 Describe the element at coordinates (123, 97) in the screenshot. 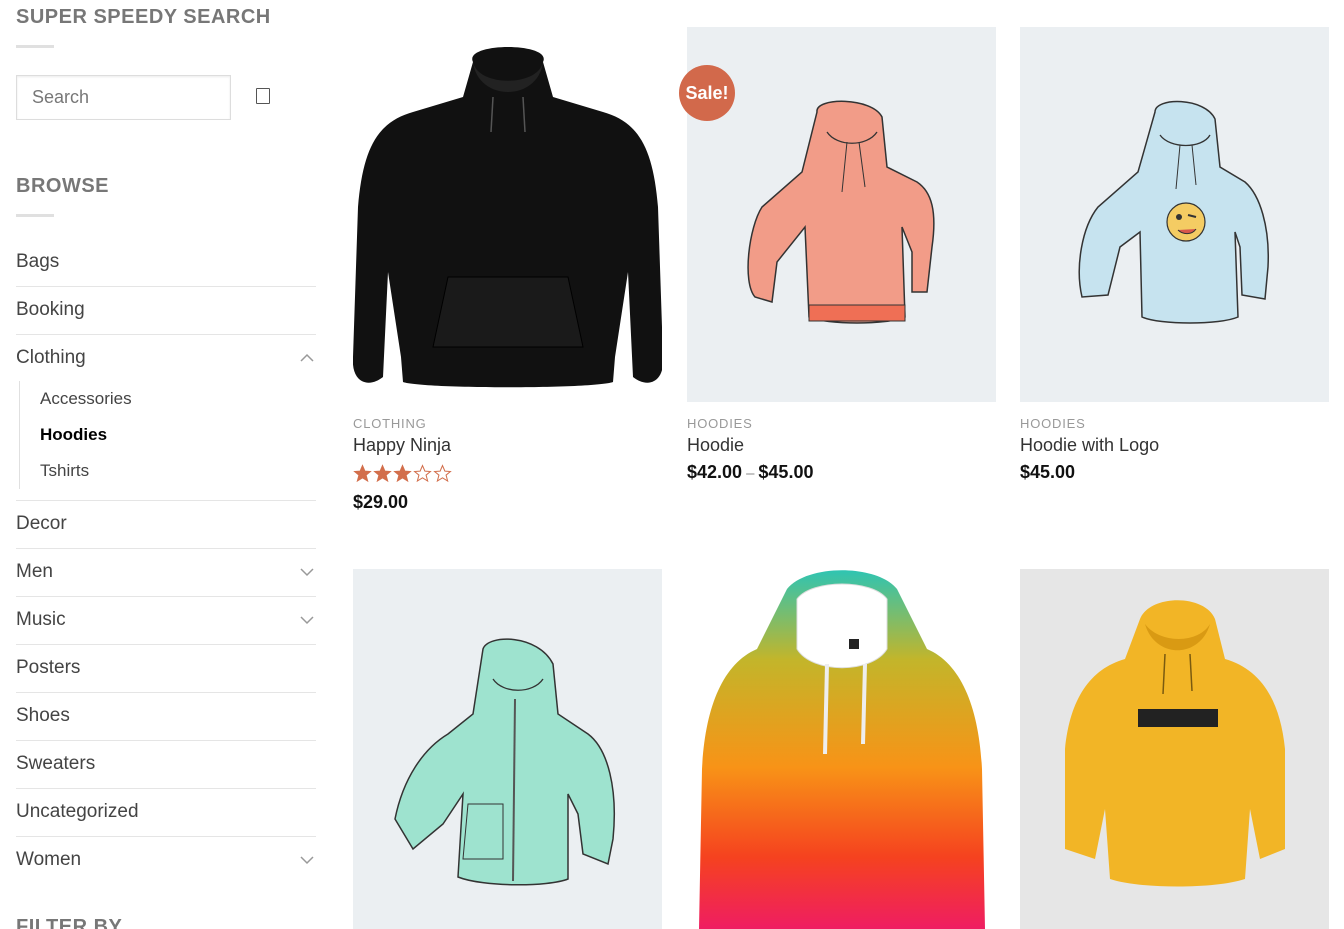

I see `search-input` at that location.